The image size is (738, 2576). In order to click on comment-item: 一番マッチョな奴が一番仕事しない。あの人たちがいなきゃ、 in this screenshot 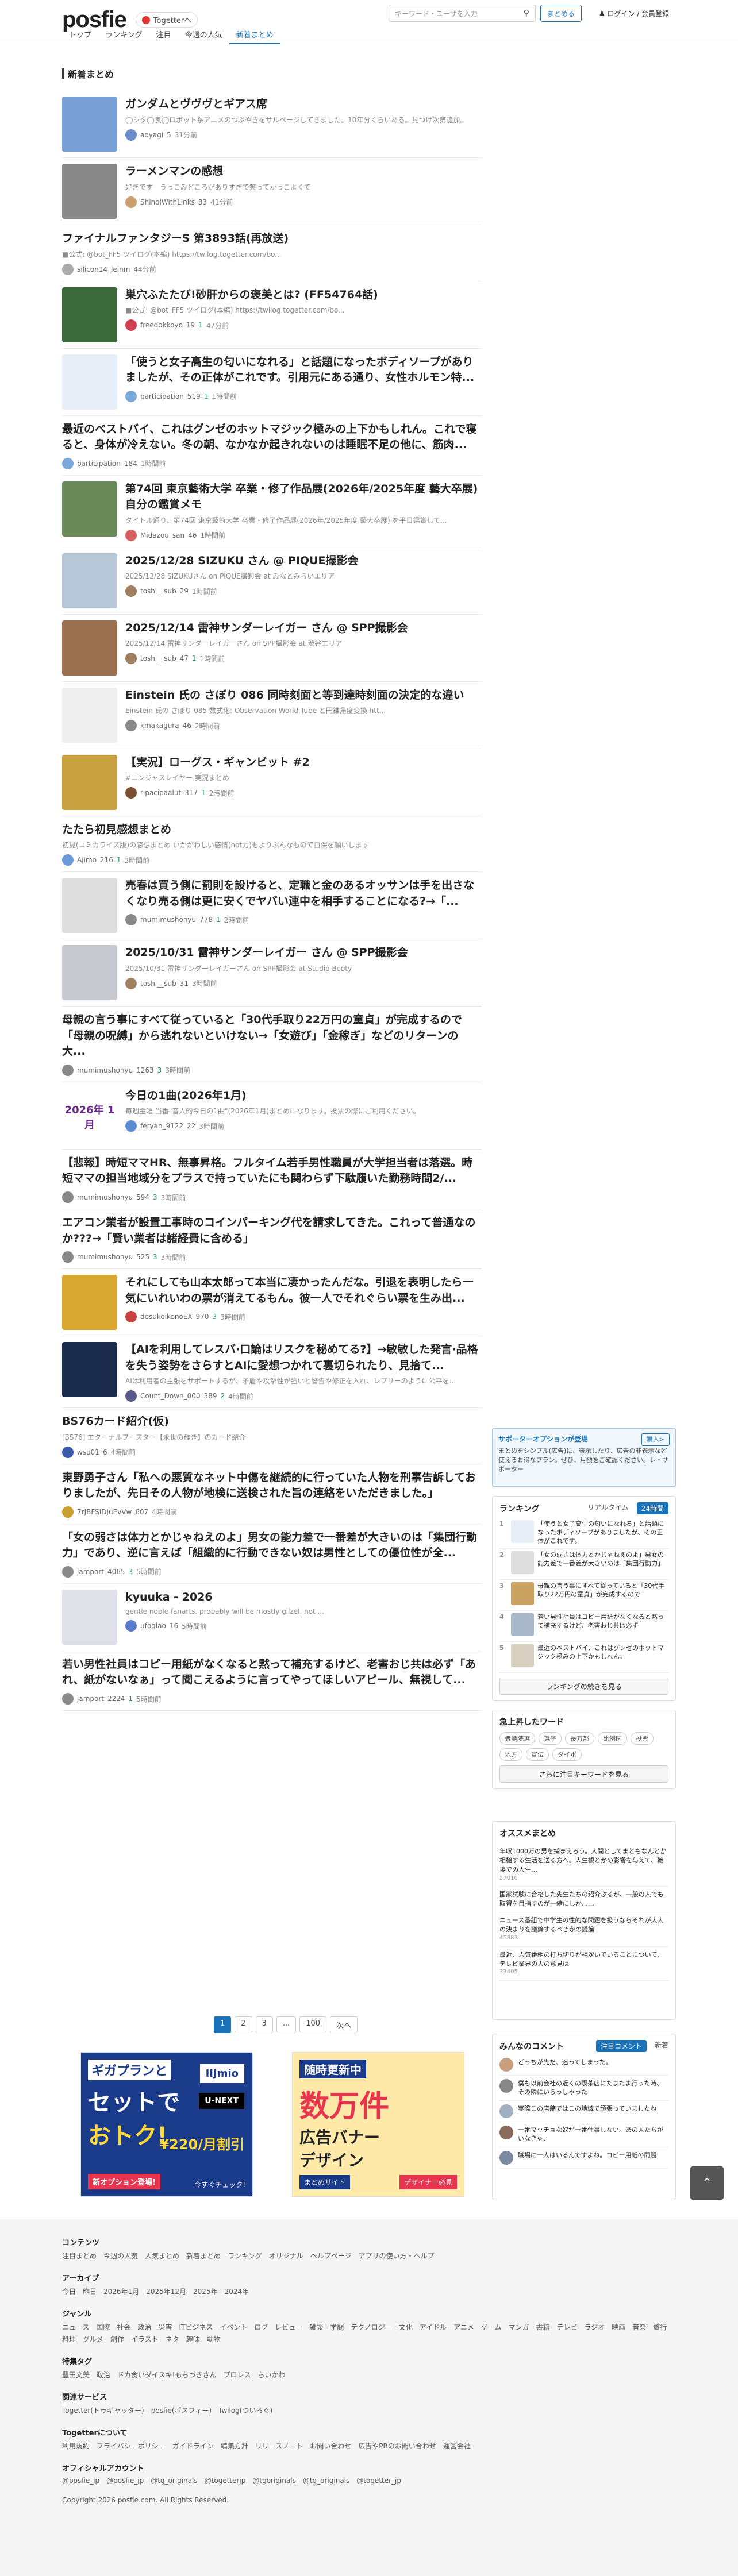, I will do `click(583, 2134)`.